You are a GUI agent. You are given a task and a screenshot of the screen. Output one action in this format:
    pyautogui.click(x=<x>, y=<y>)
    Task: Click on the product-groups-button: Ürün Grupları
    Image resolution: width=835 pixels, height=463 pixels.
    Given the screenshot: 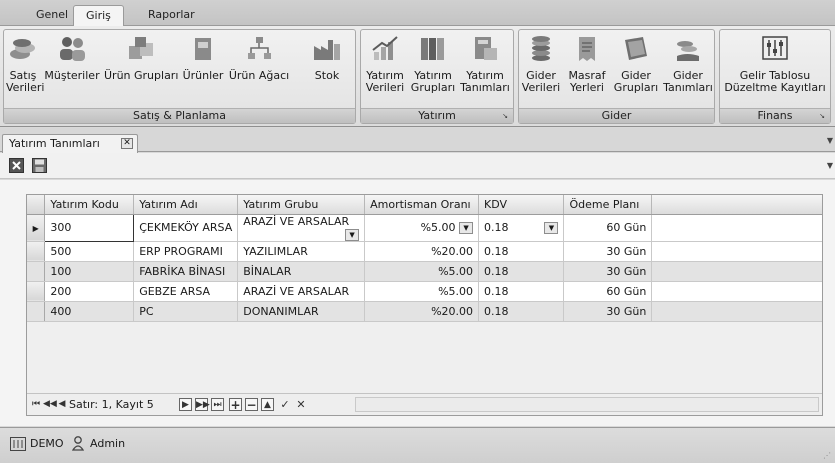 What is the action you would take?
    pyautogui.click(x=141, y=58)
    